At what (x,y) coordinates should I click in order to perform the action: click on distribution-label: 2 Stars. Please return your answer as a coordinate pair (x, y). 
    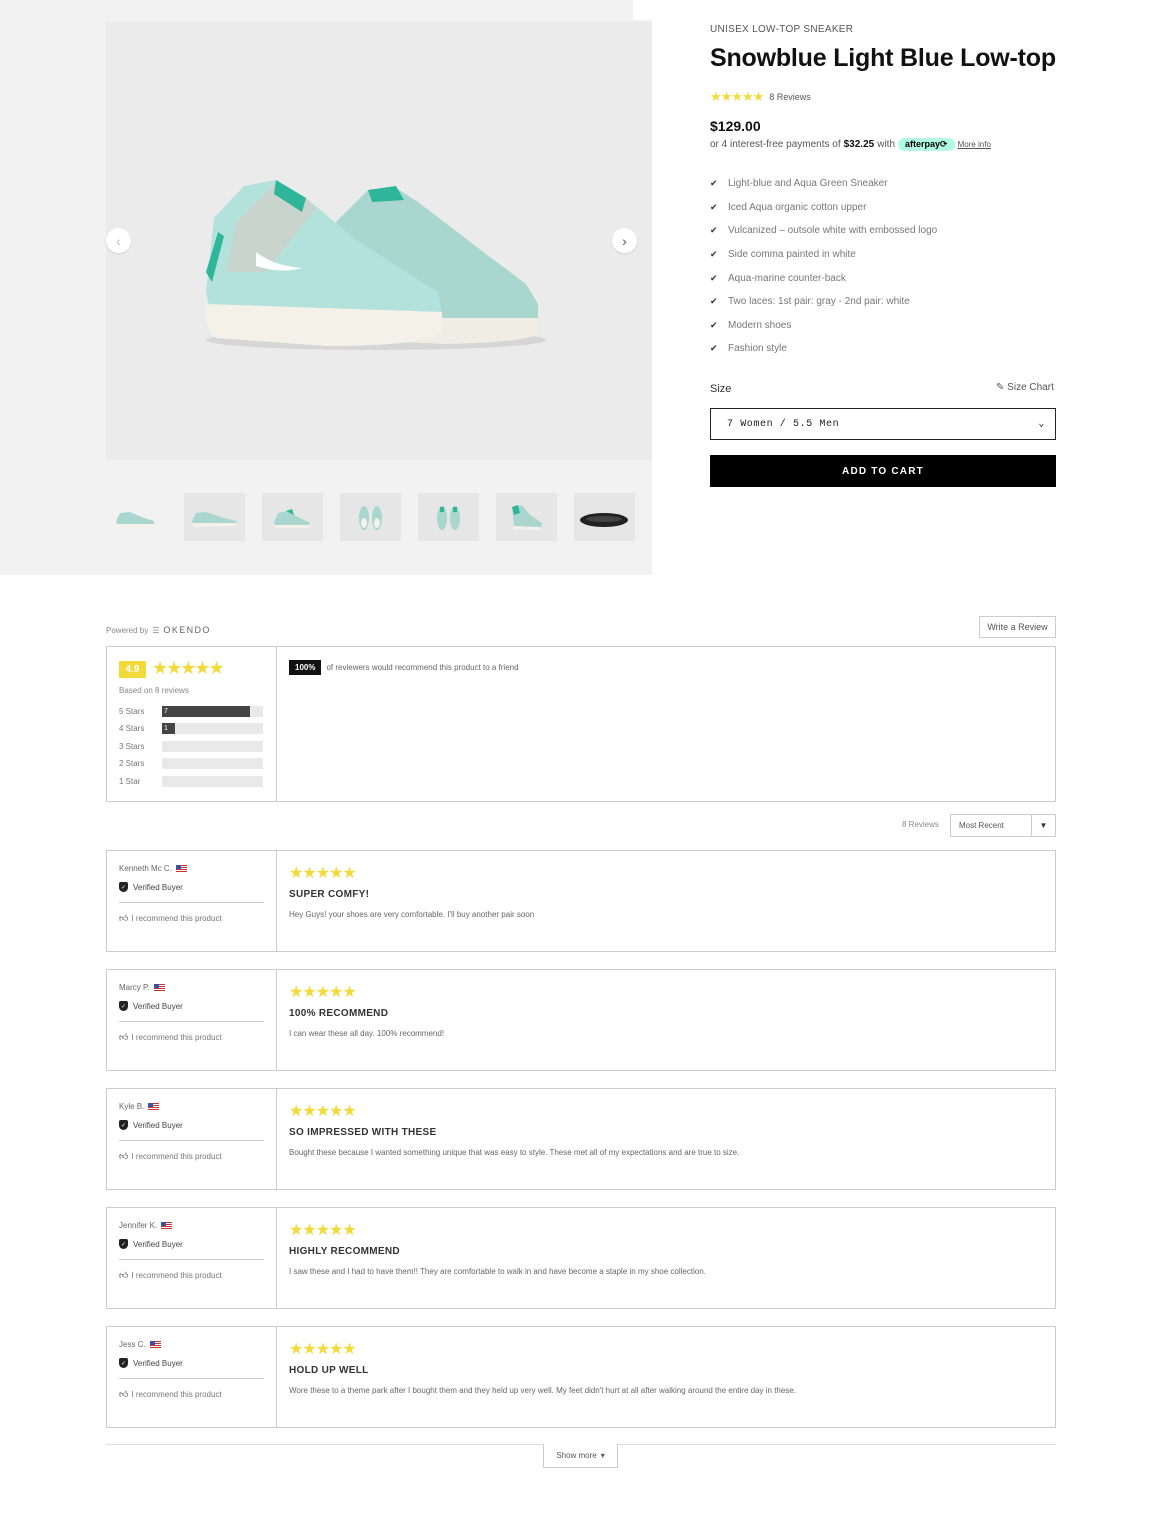
    Looking at the image, I should click on (132, 763).